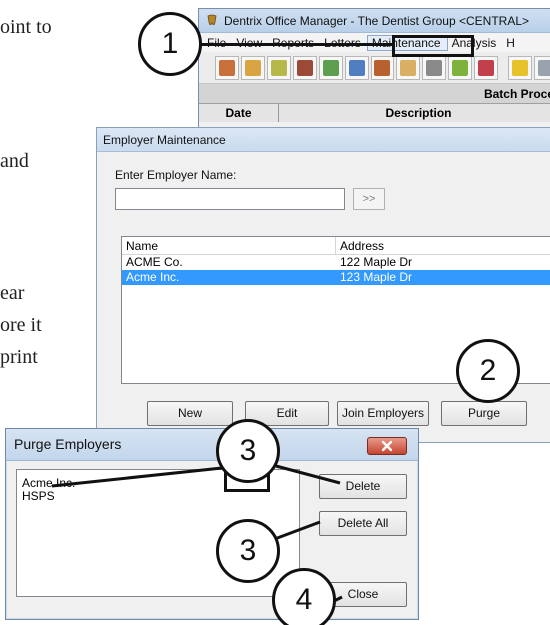  What do you see at coordinates (176, 175) in the screenshot?
I see `employer-name-label: Enter Employer Name:` at bounding box center [176, 175].